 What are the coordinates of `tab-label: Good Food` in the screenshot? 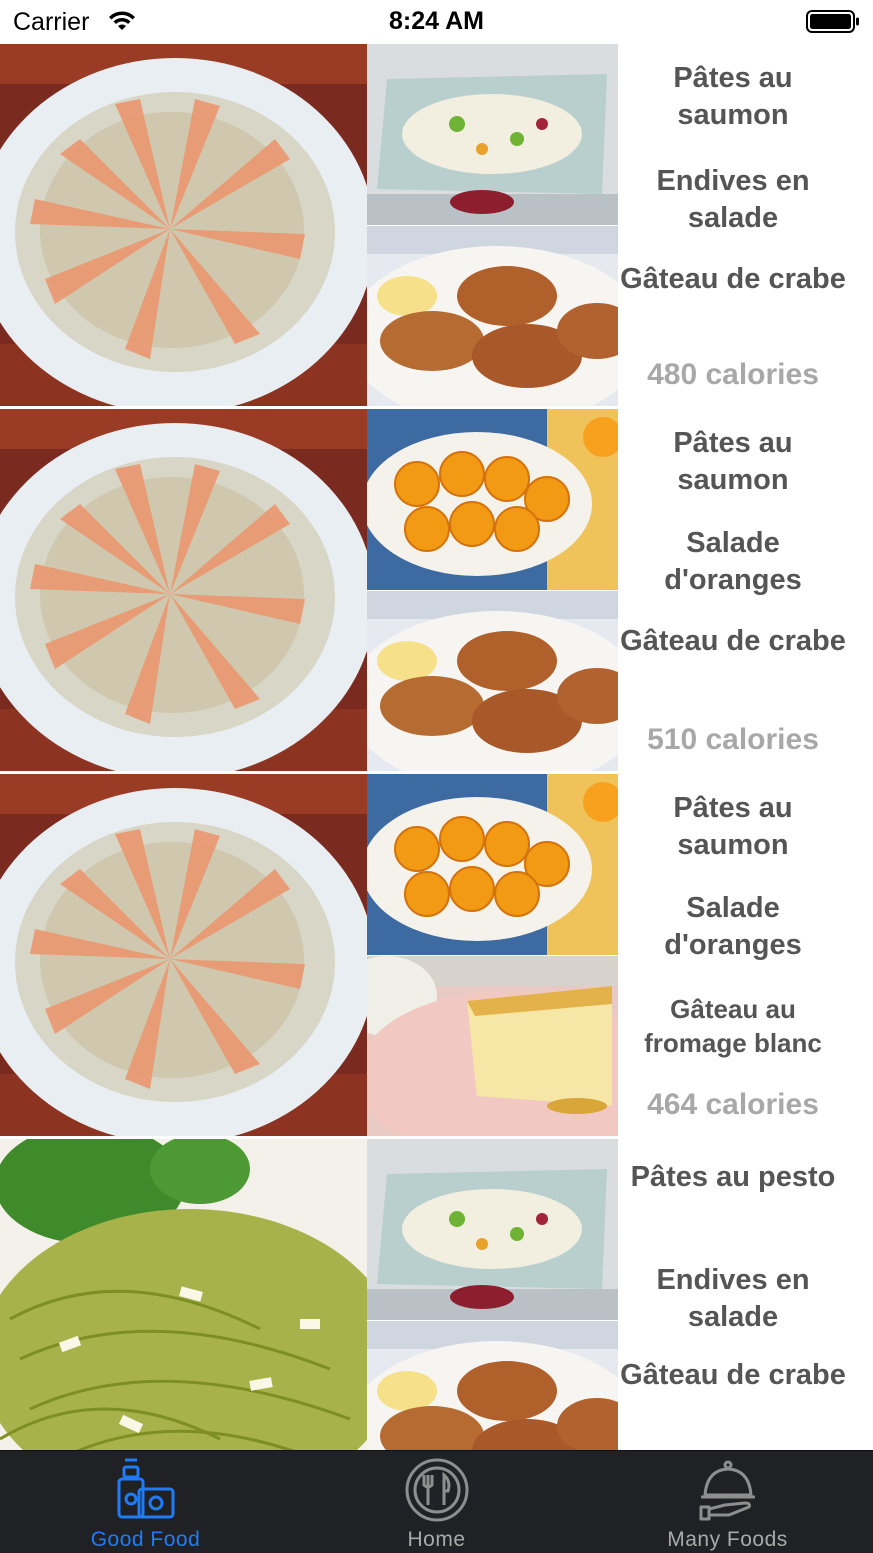 It's located at (145, 1539).